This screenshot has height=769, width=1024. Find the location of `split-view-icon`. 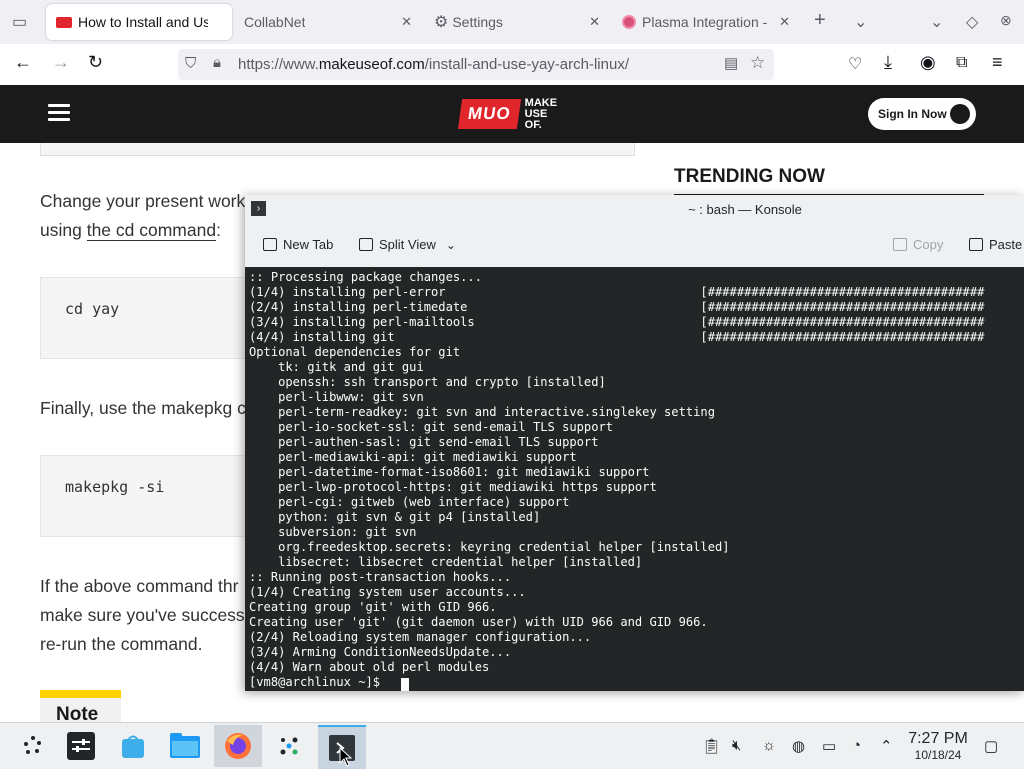

split-view-icon is located at coordinates (366, 244).